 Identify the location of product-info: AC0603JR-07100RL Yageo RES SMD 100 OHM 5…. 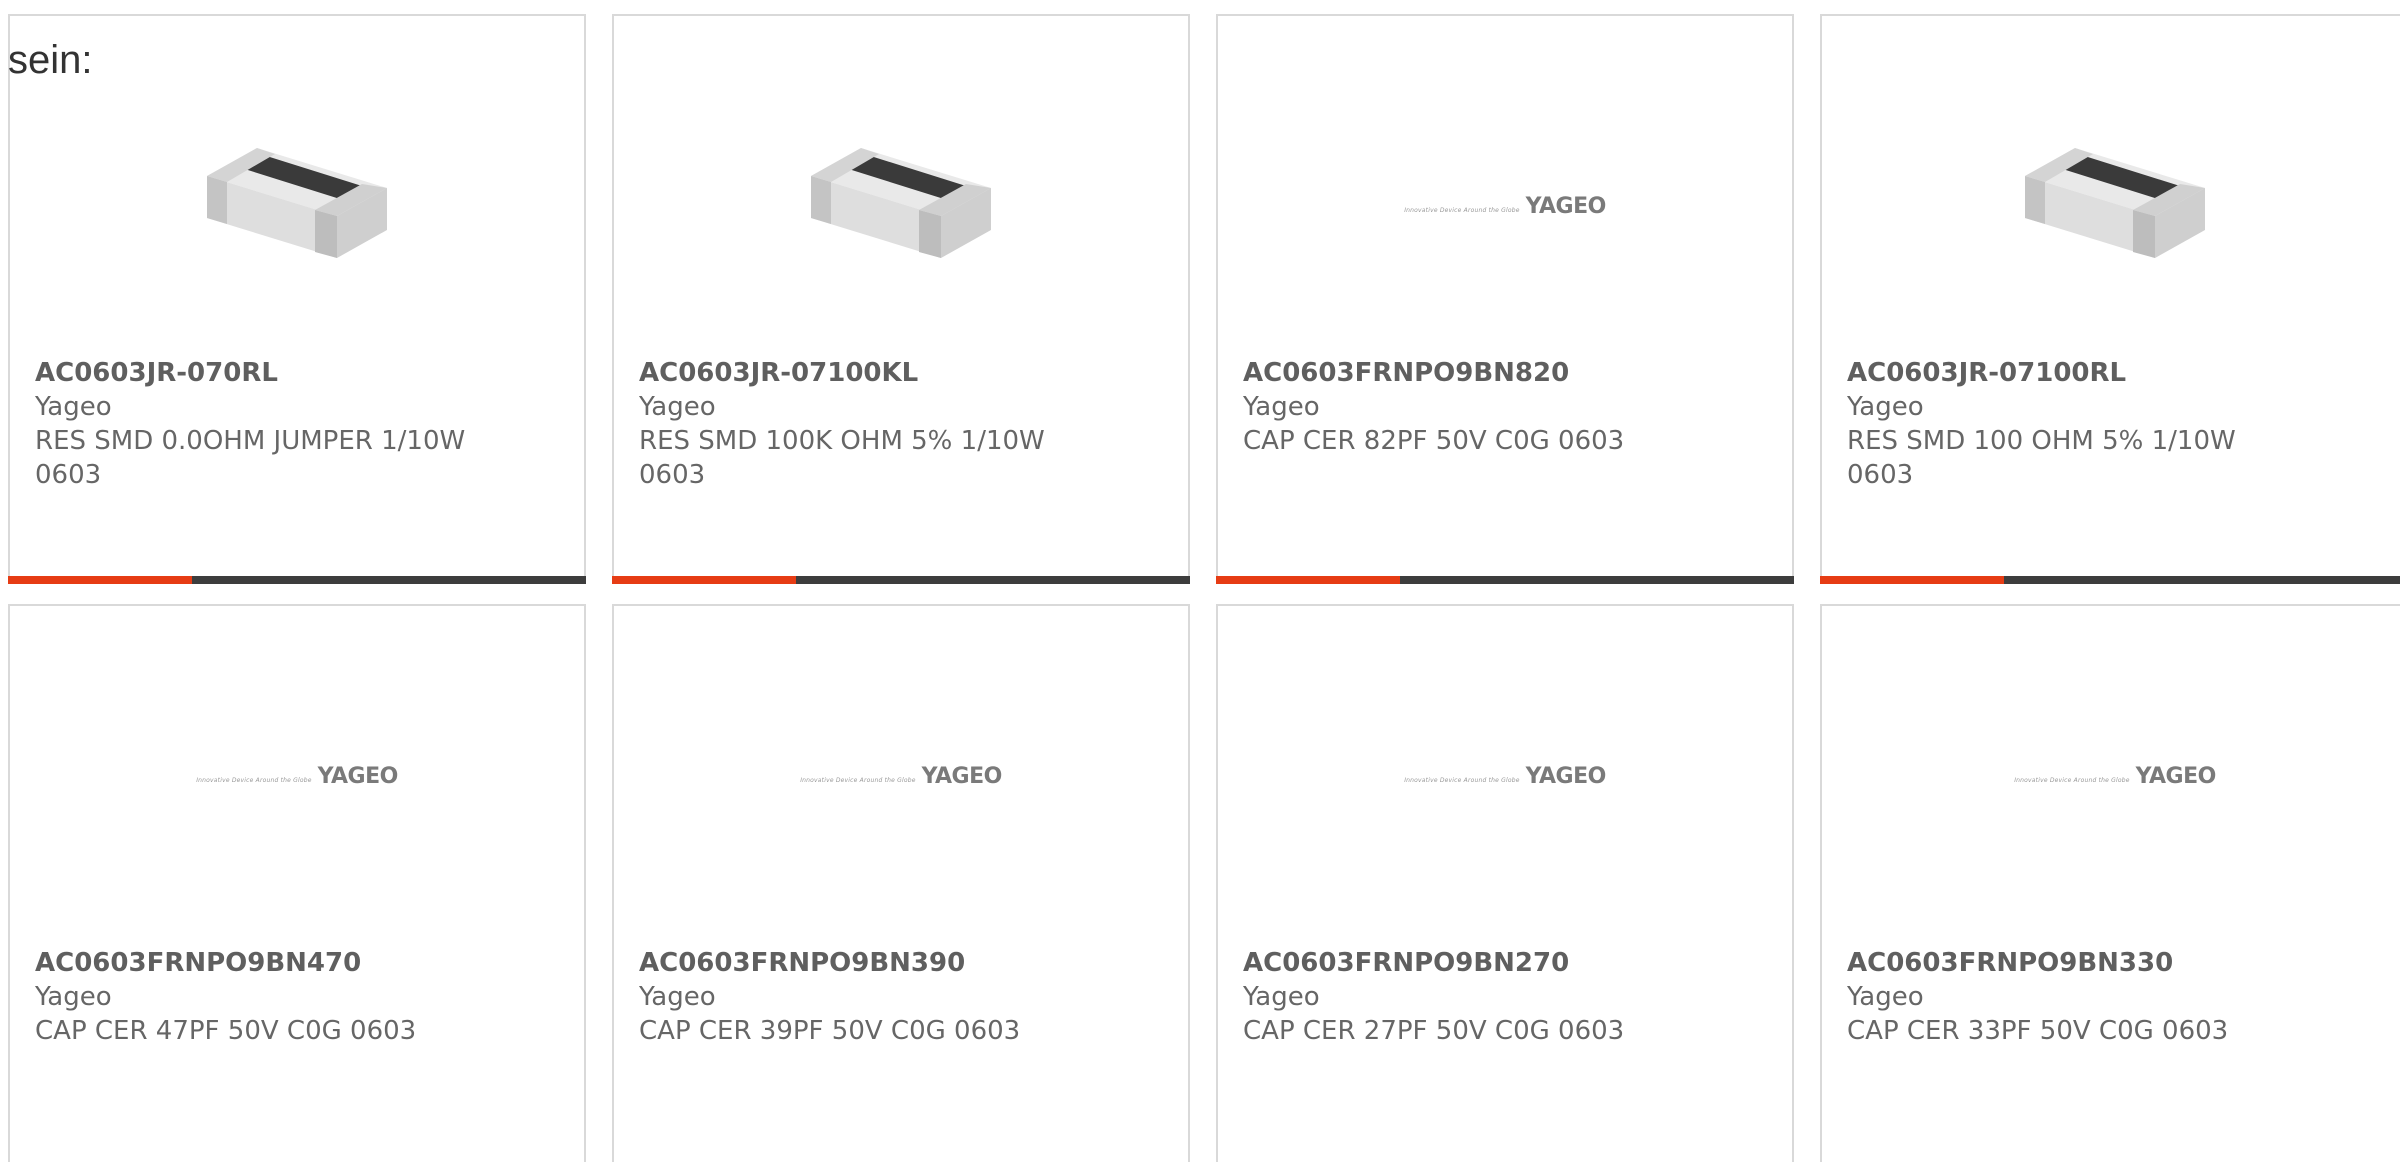
(2072, 424).